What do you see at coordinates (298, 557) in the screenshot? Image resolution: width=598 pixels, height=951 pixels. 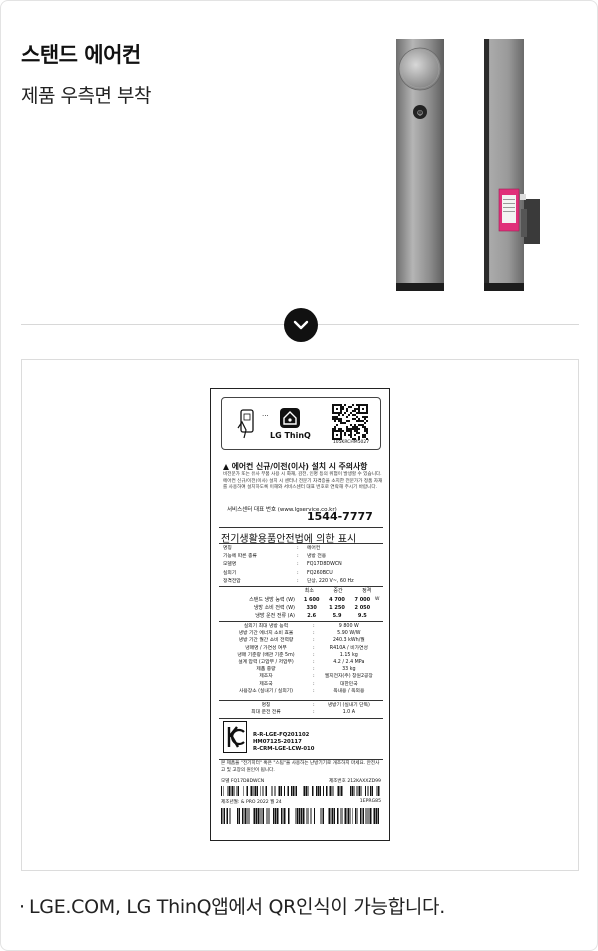 I see `spec-sep: :` at bounding box center [298, 557].